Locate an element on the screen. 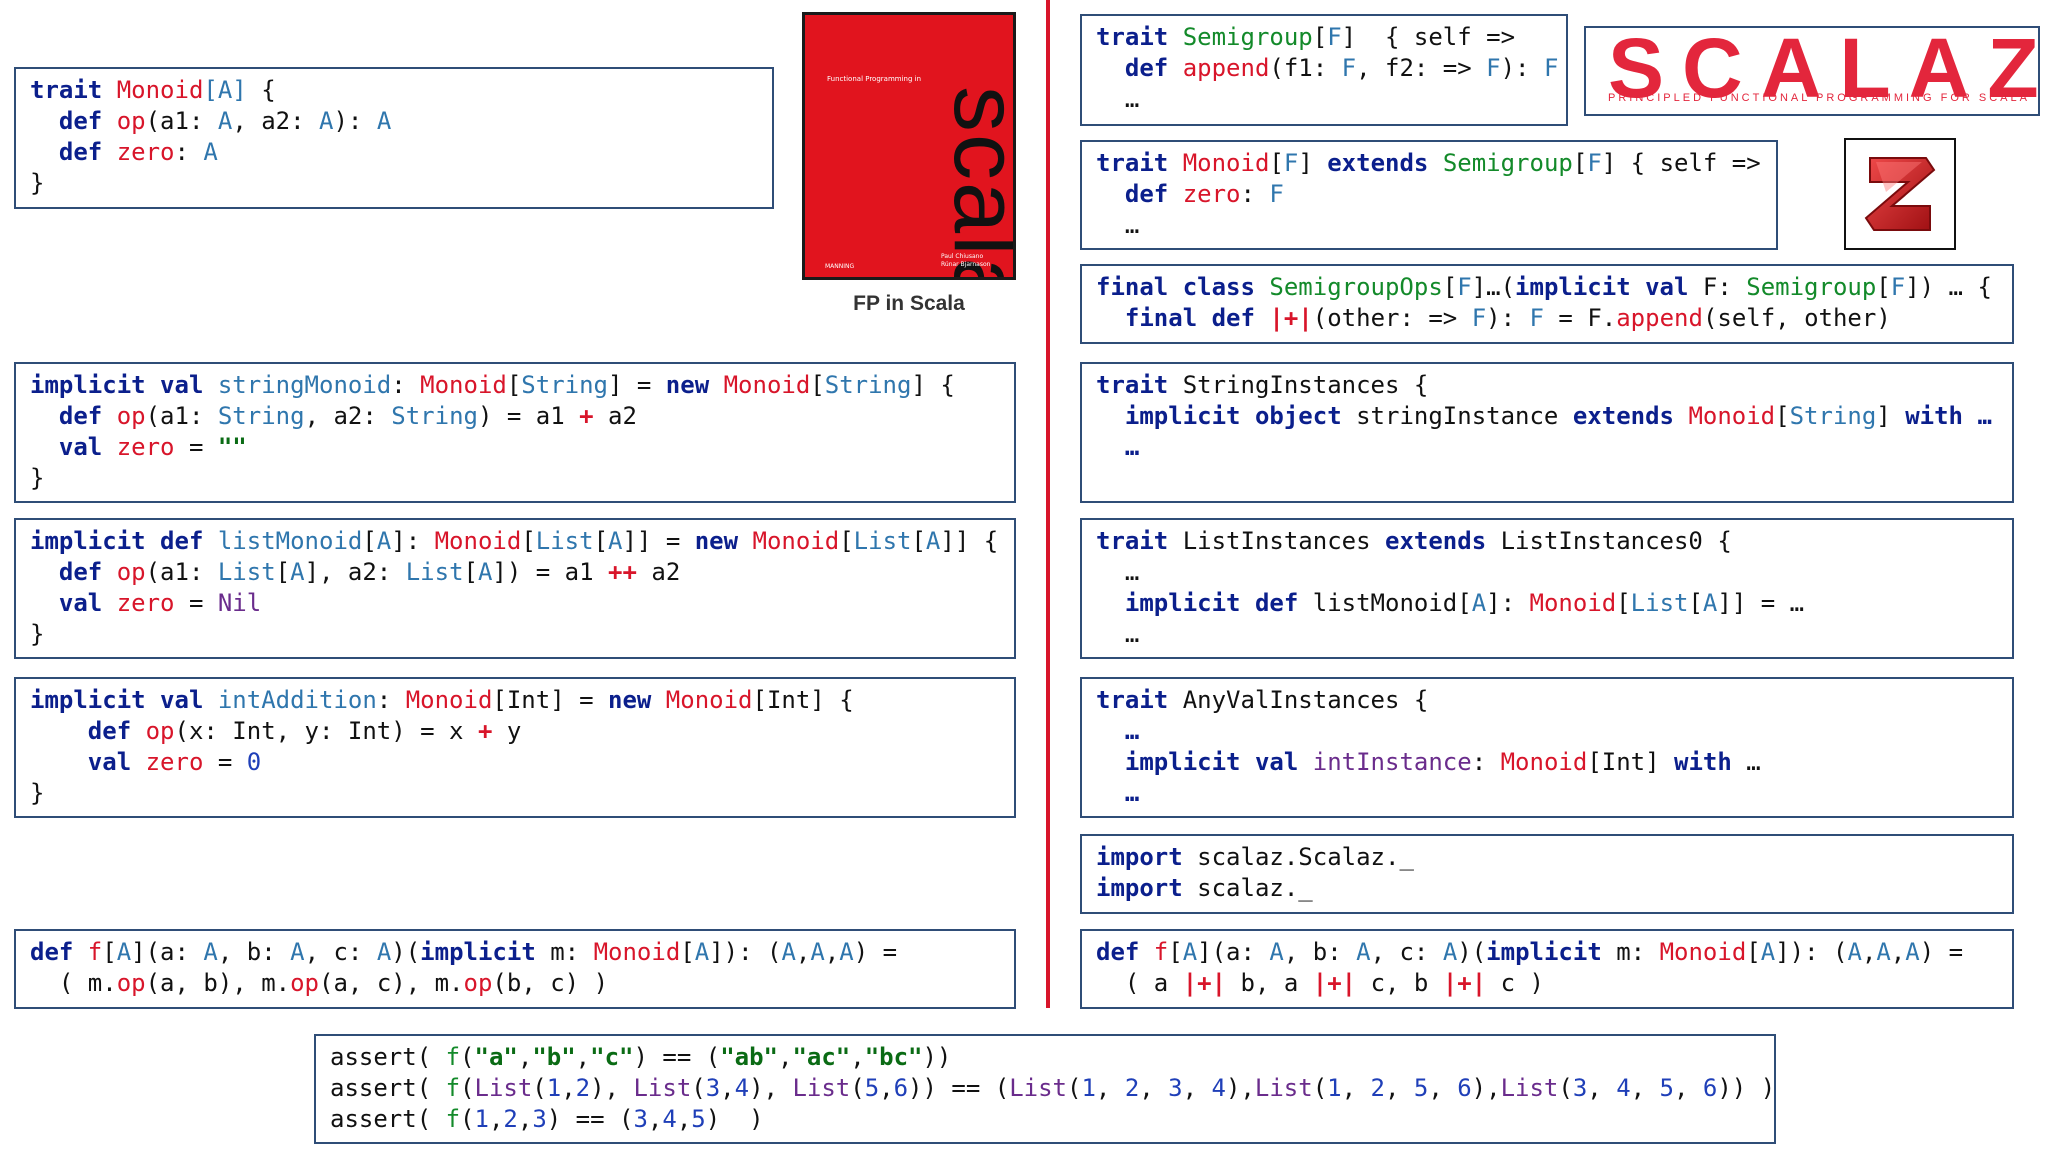 The width and height of the screenshot is (2048, 1152). code-token: [Int] = is located at coordinates (550, 700).